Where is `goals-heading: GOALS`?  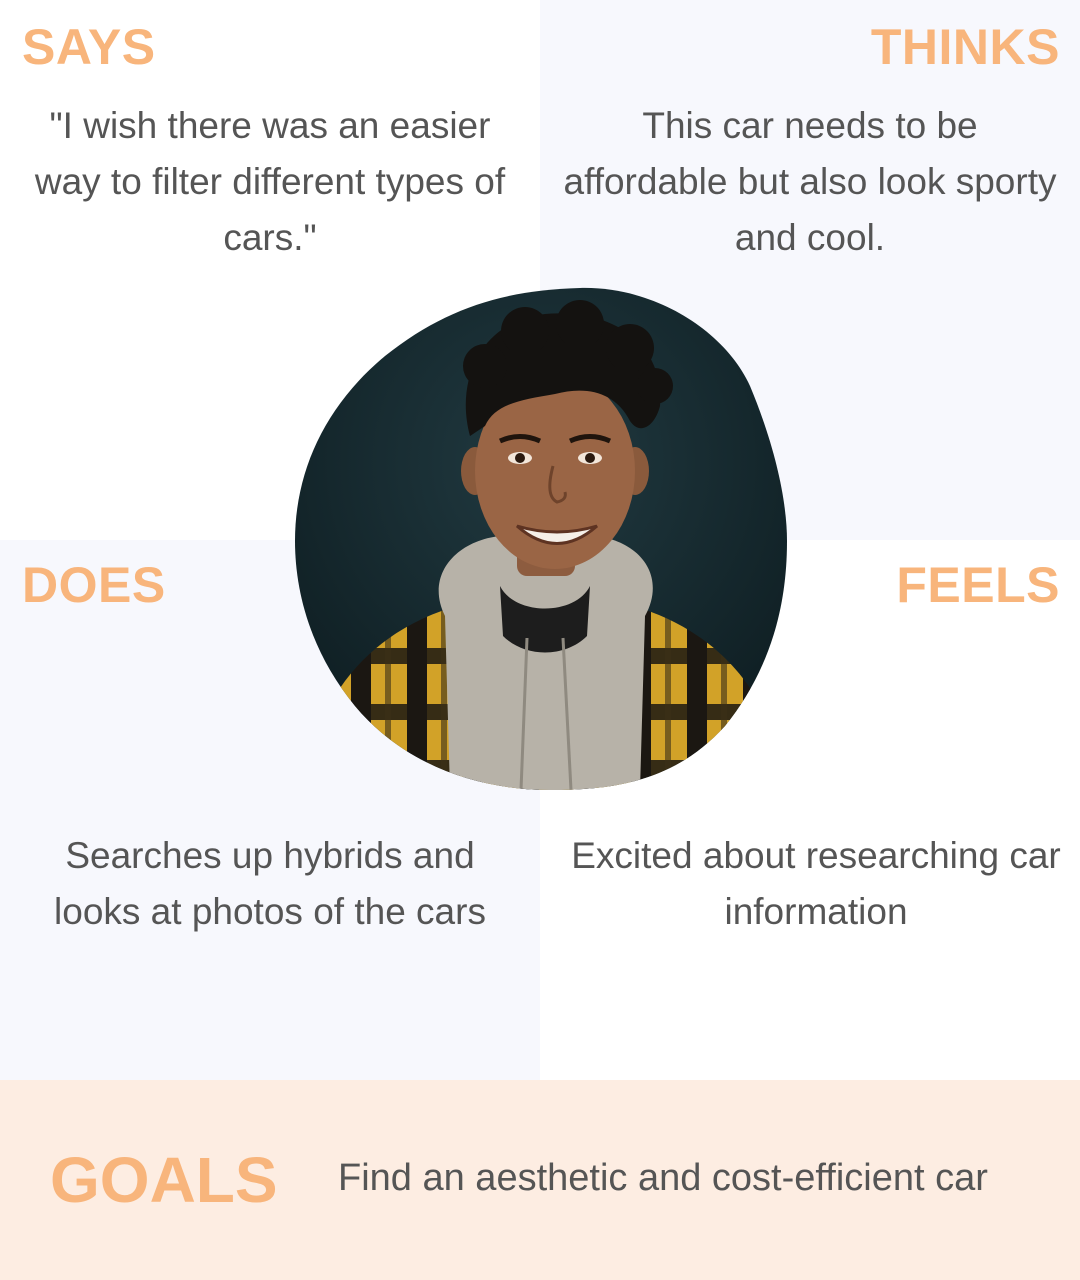 goals-heading: GOALS is located at coordinates (164, 1180).